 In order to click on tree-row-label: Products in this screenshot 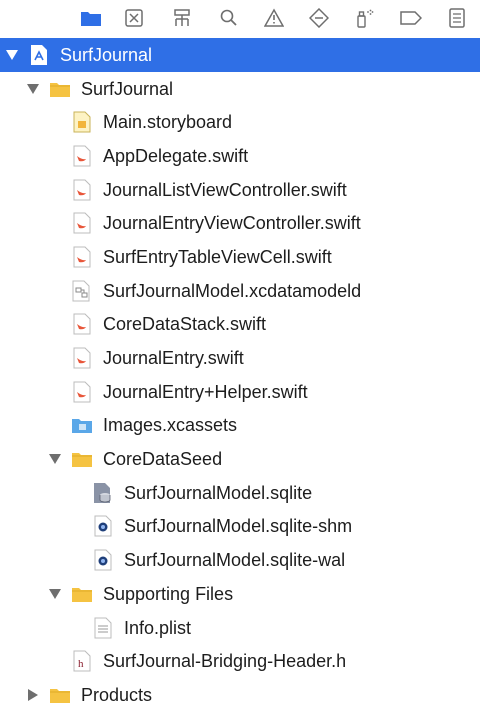, I will do `click(117, 694)`.